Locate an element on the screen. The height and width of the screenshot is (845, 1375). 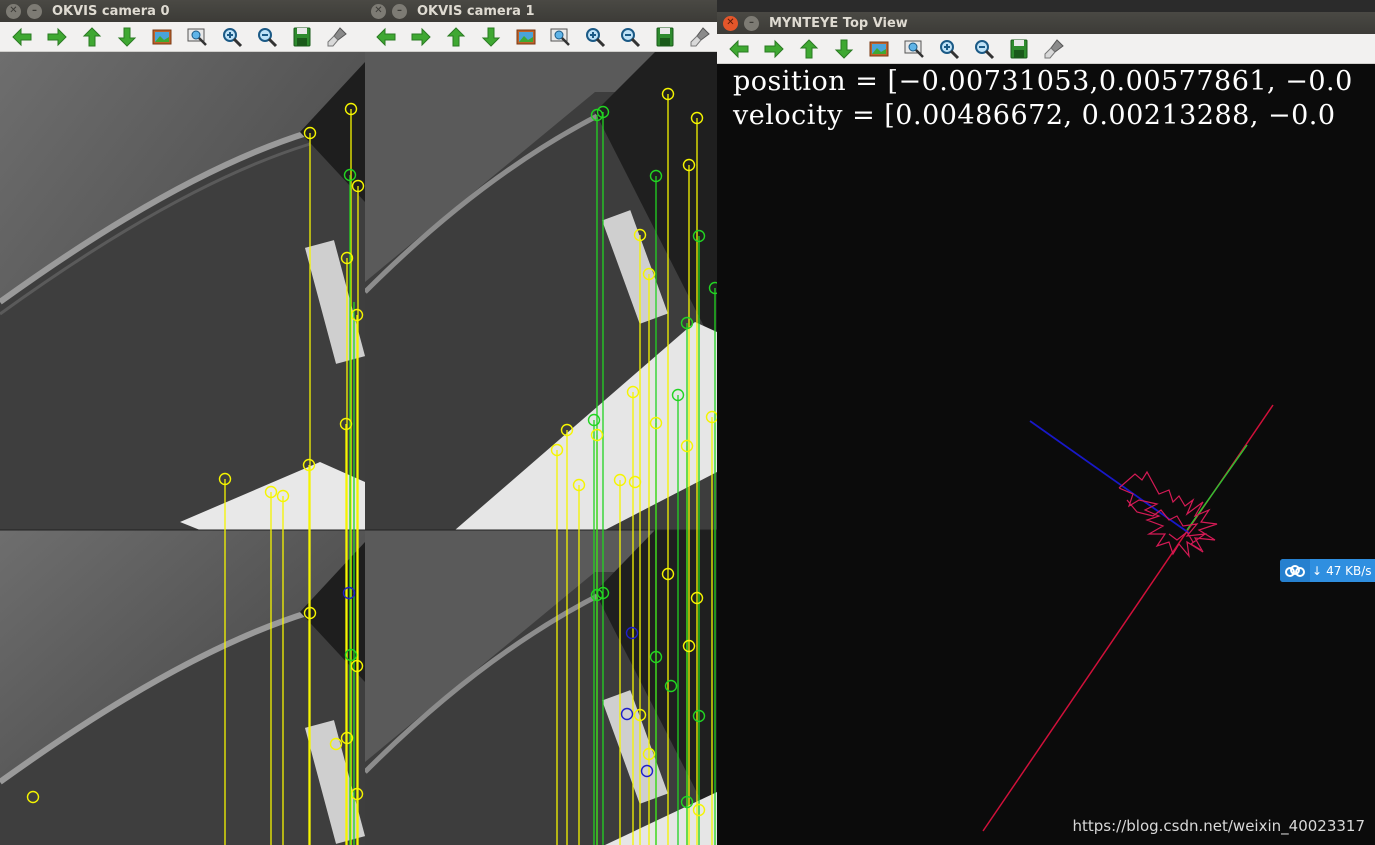
watermark: https://blog.csdn.net/weixin_40023317 is located at coordinates (1218, 826).